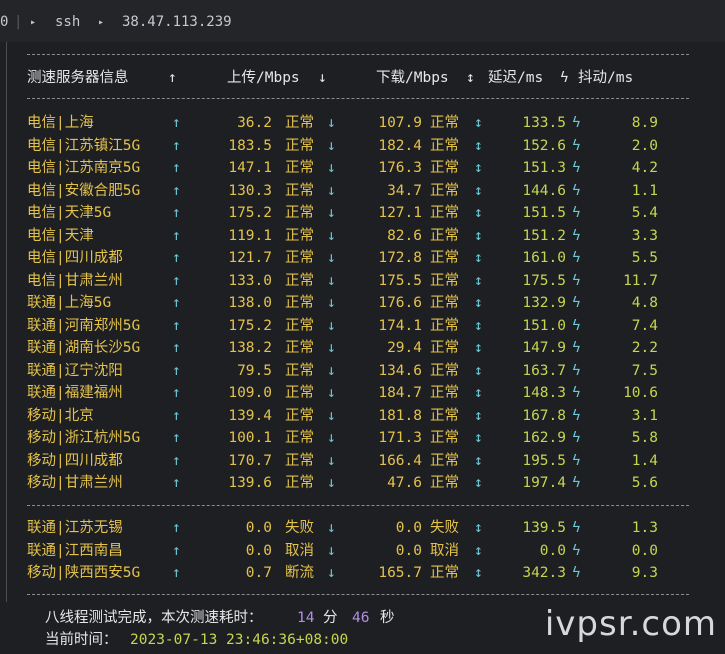  Describe the element at coordinates (644, 438) in the screenshot. I see `jitter-value: 5.8` at that location.